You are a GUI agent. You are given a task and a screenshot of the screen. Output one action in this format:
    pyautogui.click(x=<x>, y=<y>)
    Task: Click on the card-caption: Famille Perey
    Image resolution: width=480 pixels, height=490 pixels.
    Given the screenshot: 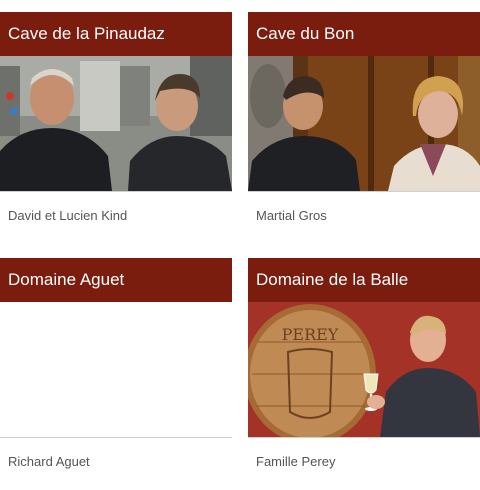 What is the action you would take?
    pyautogui.click(x=296, y=461)
    